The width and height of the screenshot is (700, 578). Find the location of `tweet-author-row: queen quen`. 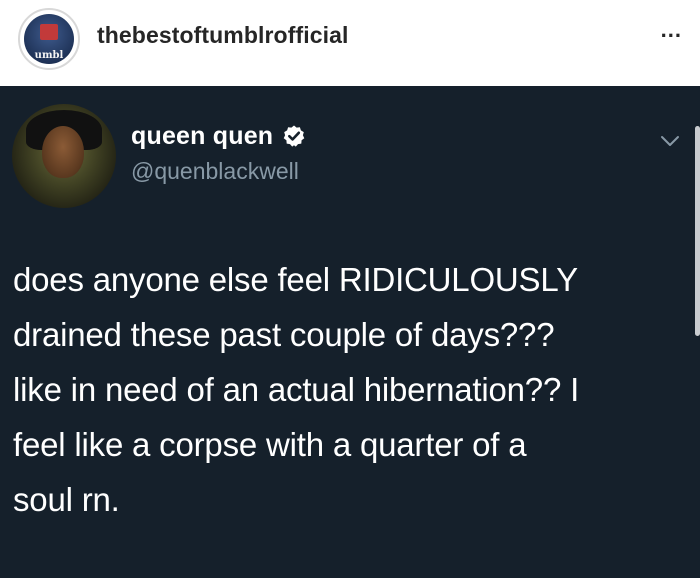

tweet-author-row: queen quen is located at coordinates (218, 136).